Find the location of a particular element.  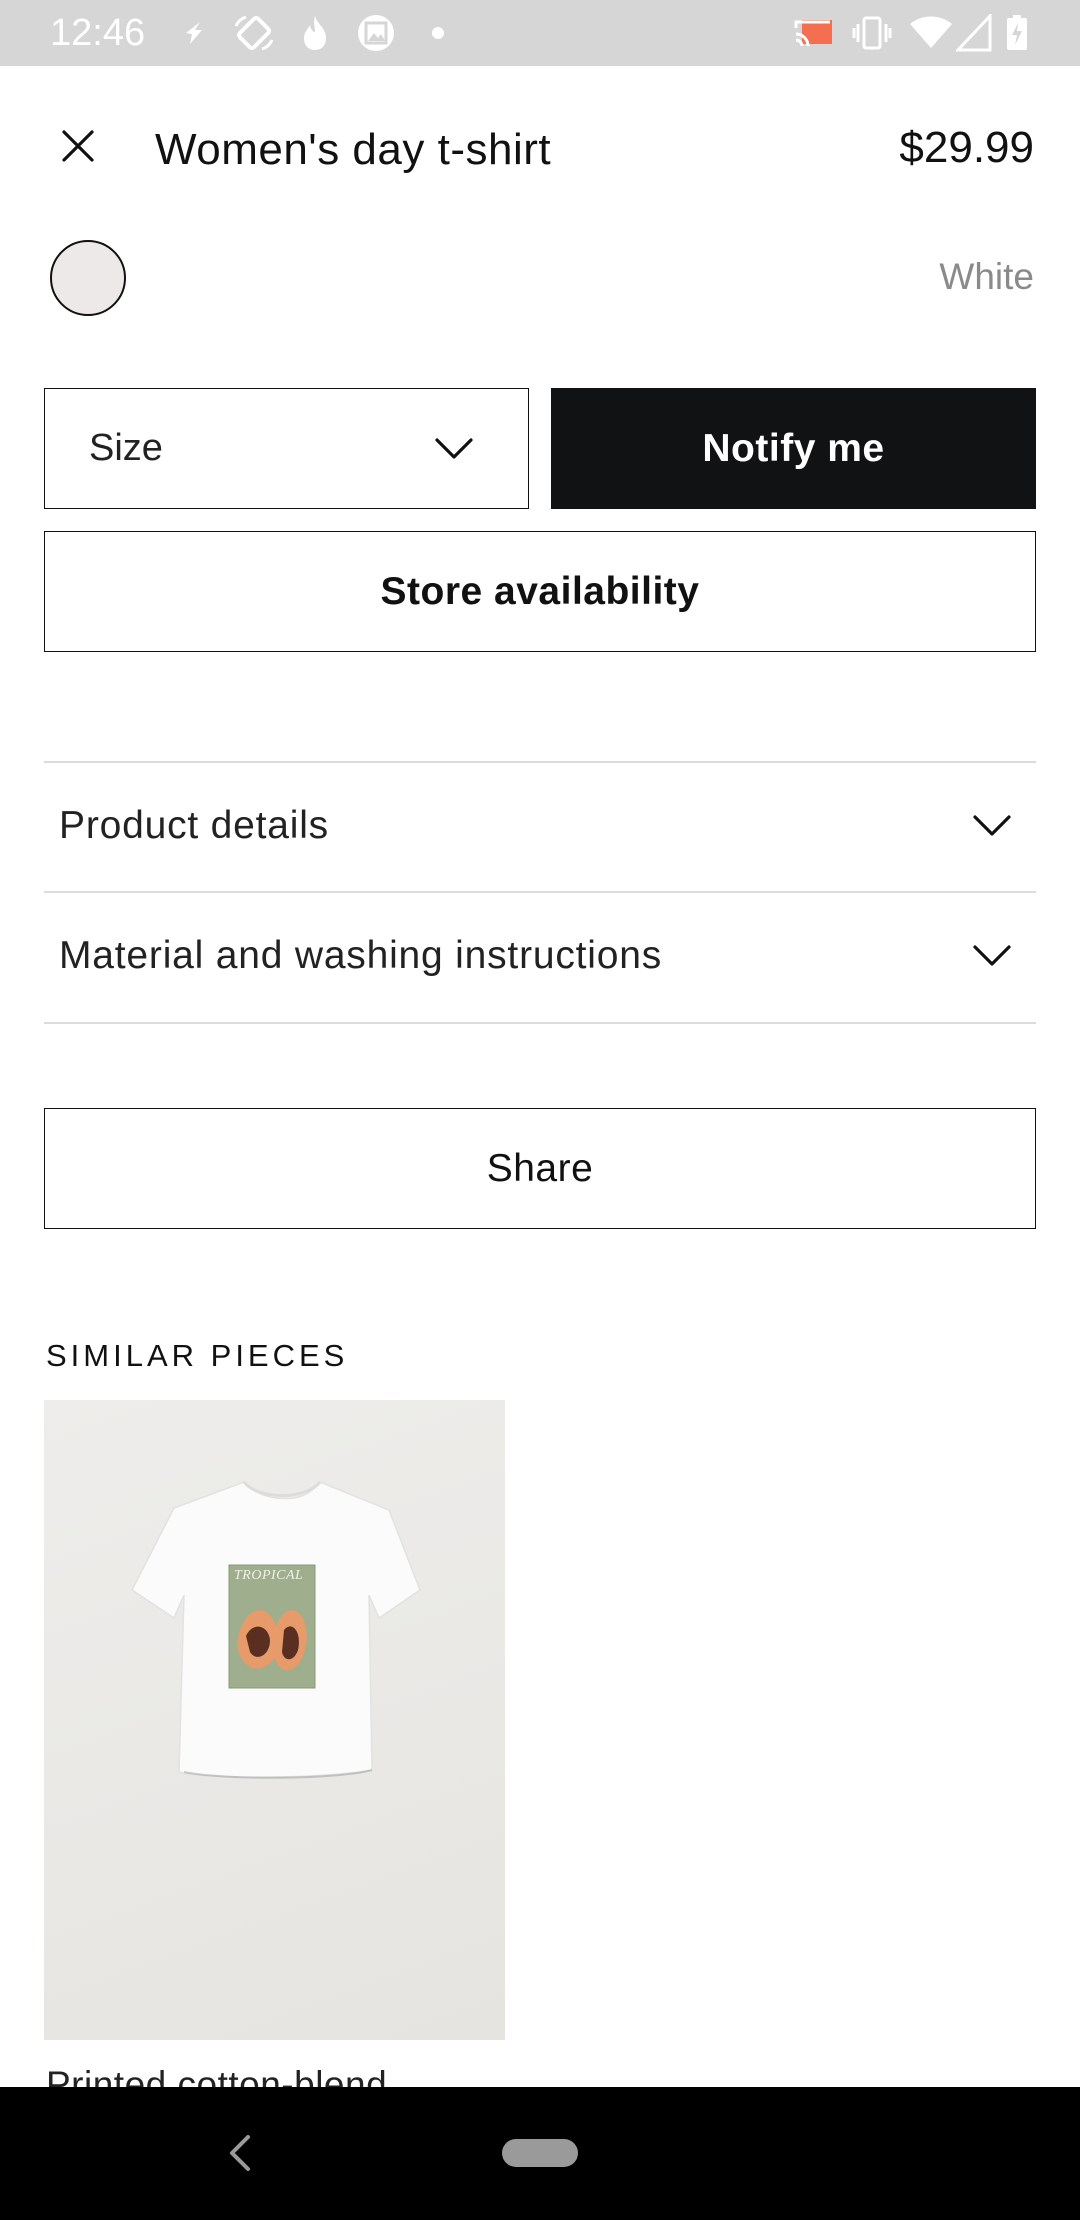

product-title: Women's day t-shirt is located at coordinates (353, 149).